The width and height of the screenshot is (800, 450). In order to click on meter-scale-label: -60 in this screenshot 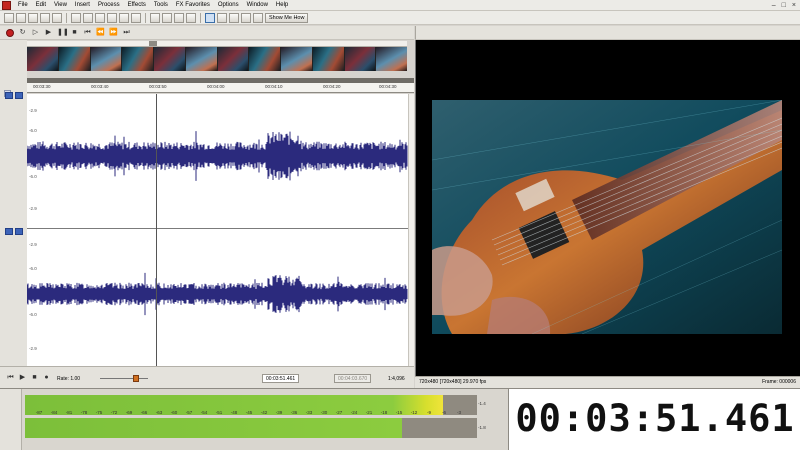, I will do `click(174, 412)`.